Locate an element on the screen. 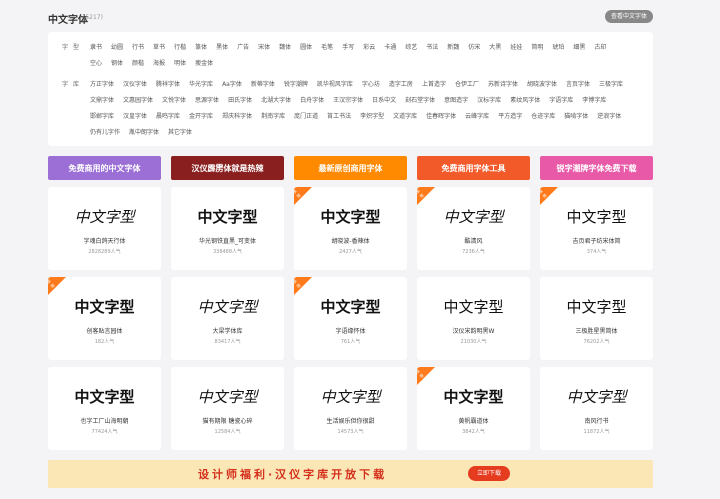 The height and width of the screenshot is (499, 720). foundry-filter-tag: 仍有儿字作 is located at coordinates (105, 133).